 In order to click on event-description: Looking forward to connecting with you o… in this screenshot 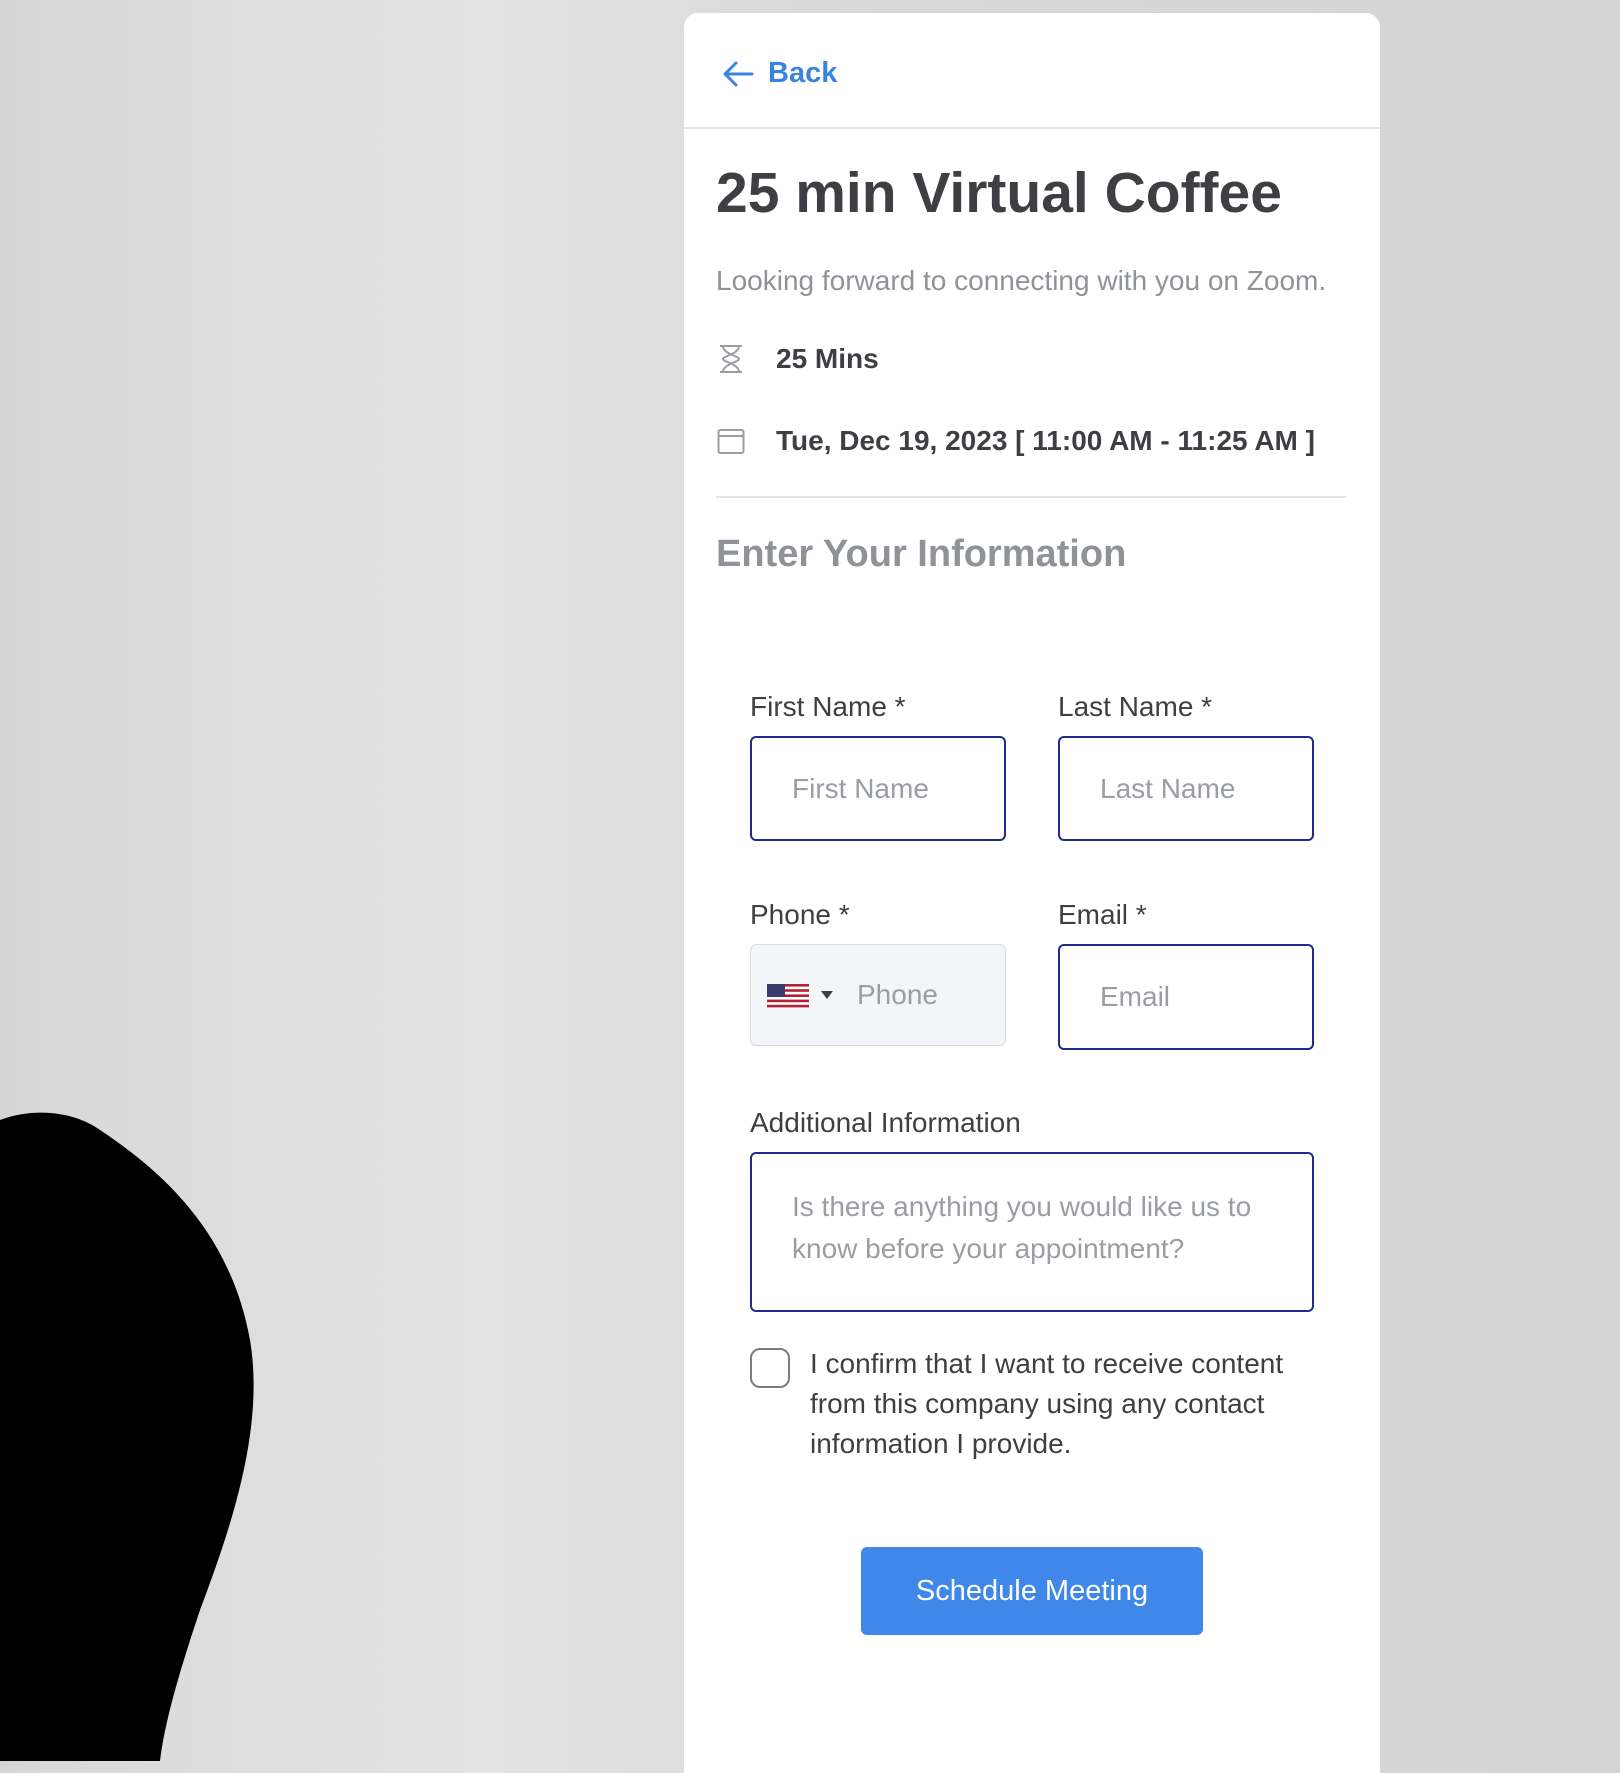, I will do `click(1021, 280)`.